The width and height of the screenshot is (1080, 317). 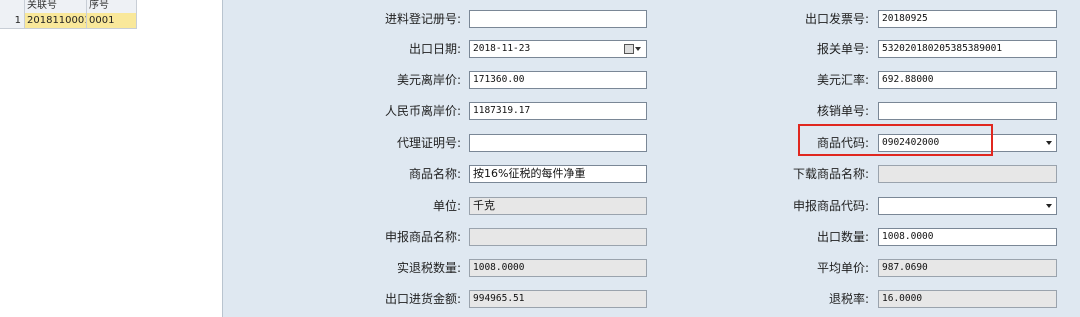 I want to click on tax-refund-rate-field: 16.0000, so click(x=967, y=299).